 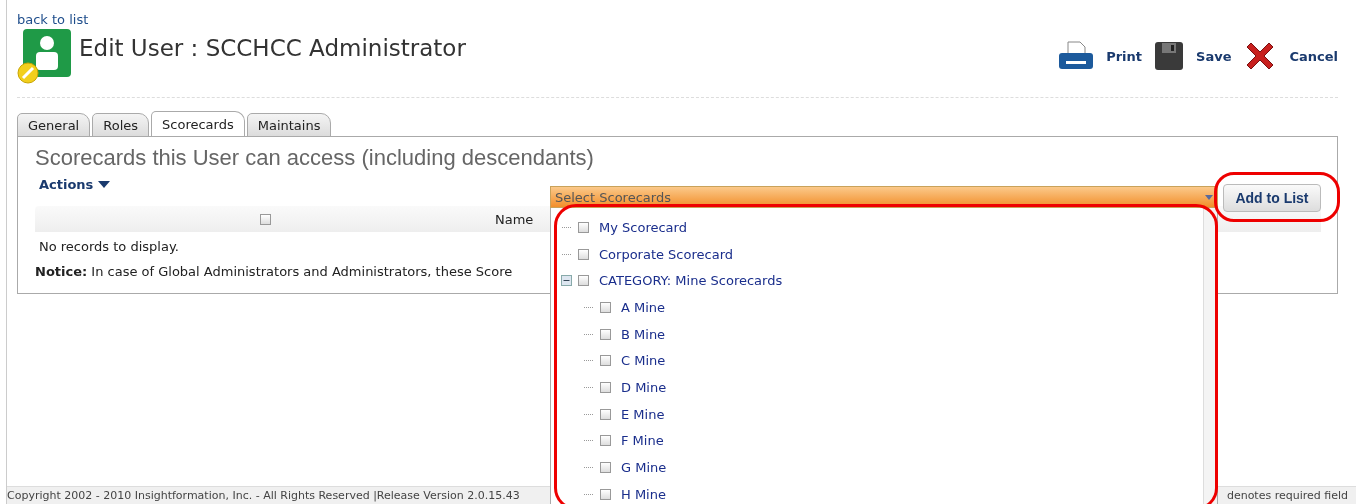 I want to click on back-link: back to list, so click(x=53, y=19).